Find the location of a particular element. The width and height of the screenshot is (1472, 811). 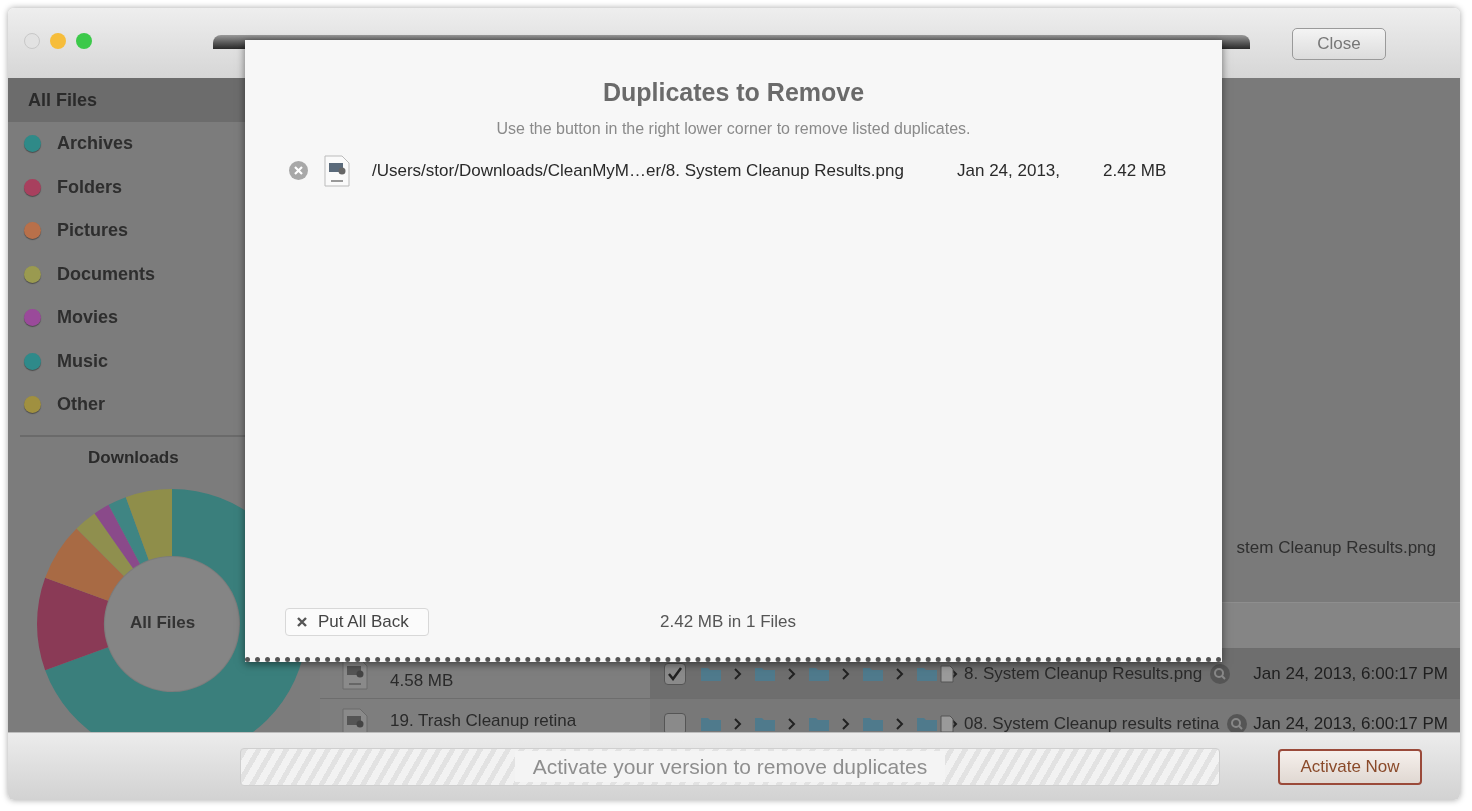

sheet-subtitle: Use the button in the right lower corner to remove listed duplicates. is located at coordinates (733, 128).